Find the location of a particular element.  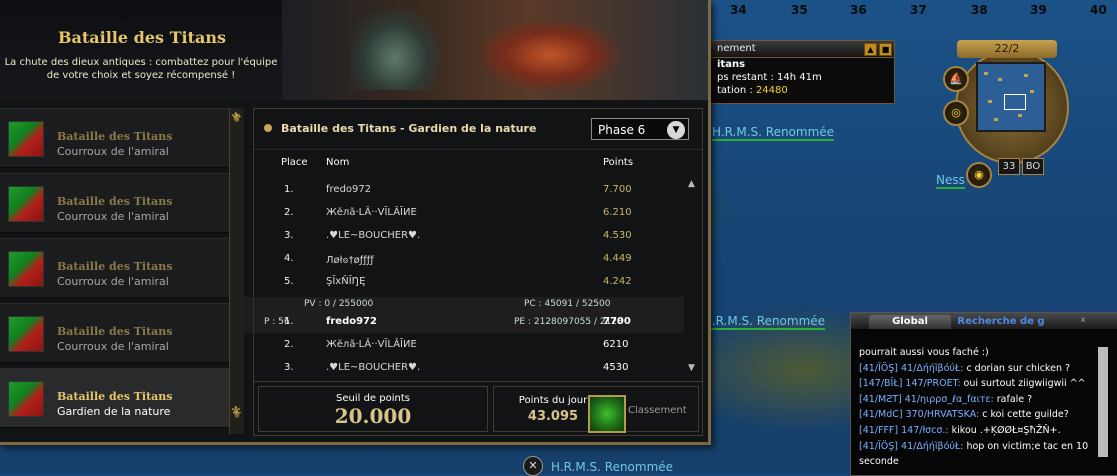

minimap: 22/2 ⛵ ◎ ◉ 33 BO is located at coordinates (1008, 114).